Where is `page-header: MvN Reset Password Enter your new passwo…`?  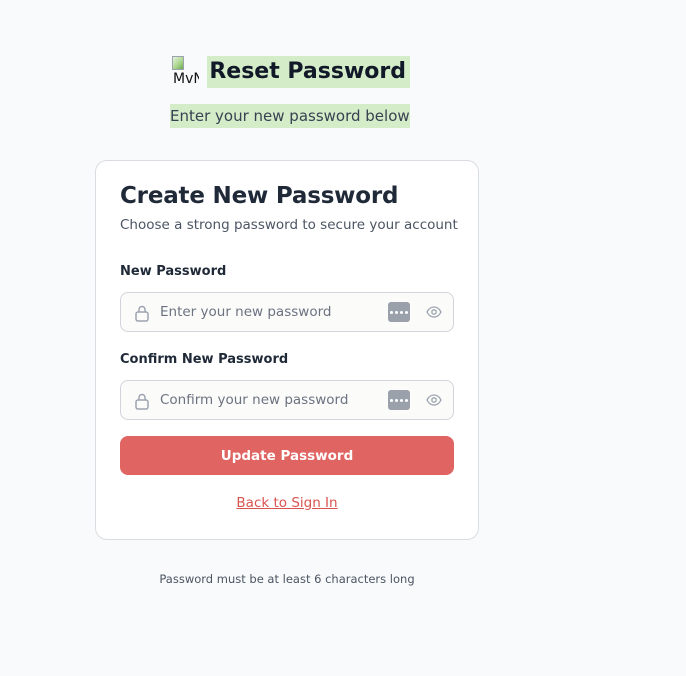 page-header: MvN Reset Password Enter your new passwo… is located at coordinates (290, 92).